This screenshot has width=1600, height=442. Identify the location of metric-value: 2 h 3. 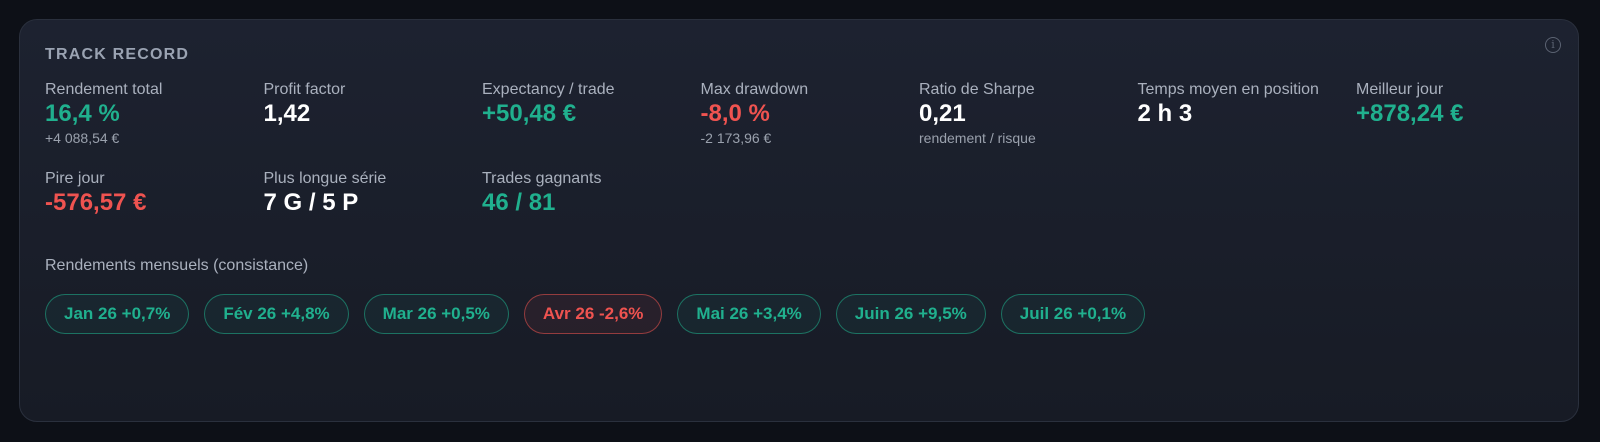
(1165, 113).